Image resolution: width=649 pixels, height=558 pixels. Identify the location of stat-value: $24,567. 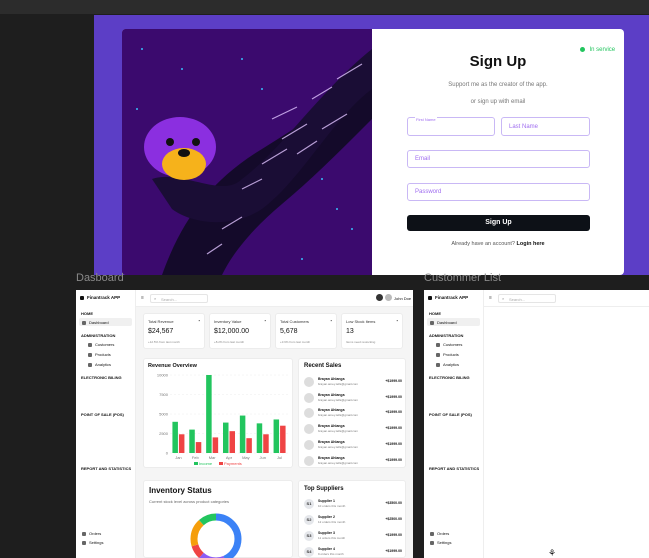
(161, 331).